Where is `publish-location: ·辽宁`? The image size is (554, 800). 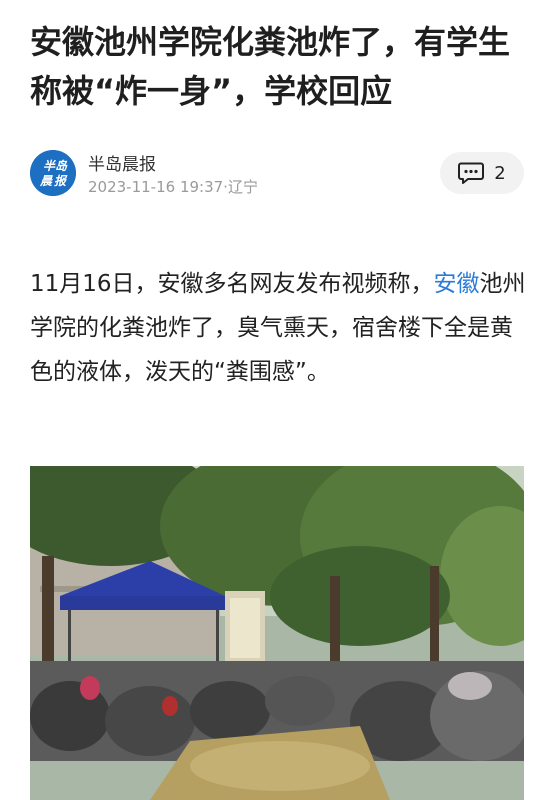 publish-location: ·辽宁 is located at coordinates (240, 187).